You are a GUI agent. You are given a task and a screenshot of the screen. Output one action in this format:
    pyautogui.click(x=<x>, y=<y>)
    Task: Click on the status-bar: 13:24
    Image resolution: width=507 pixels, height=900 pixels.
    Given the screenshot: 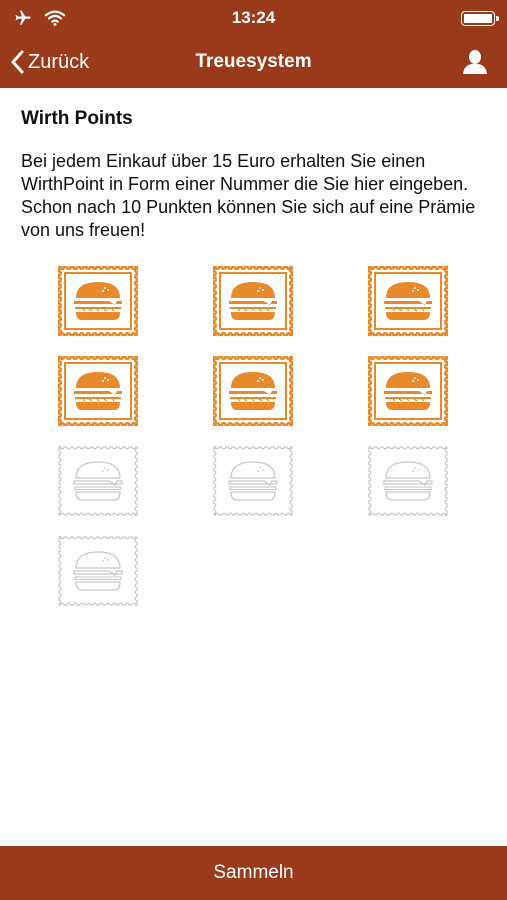 What is the action you would take?
    pyautogui.click(x=253, y=18)
    